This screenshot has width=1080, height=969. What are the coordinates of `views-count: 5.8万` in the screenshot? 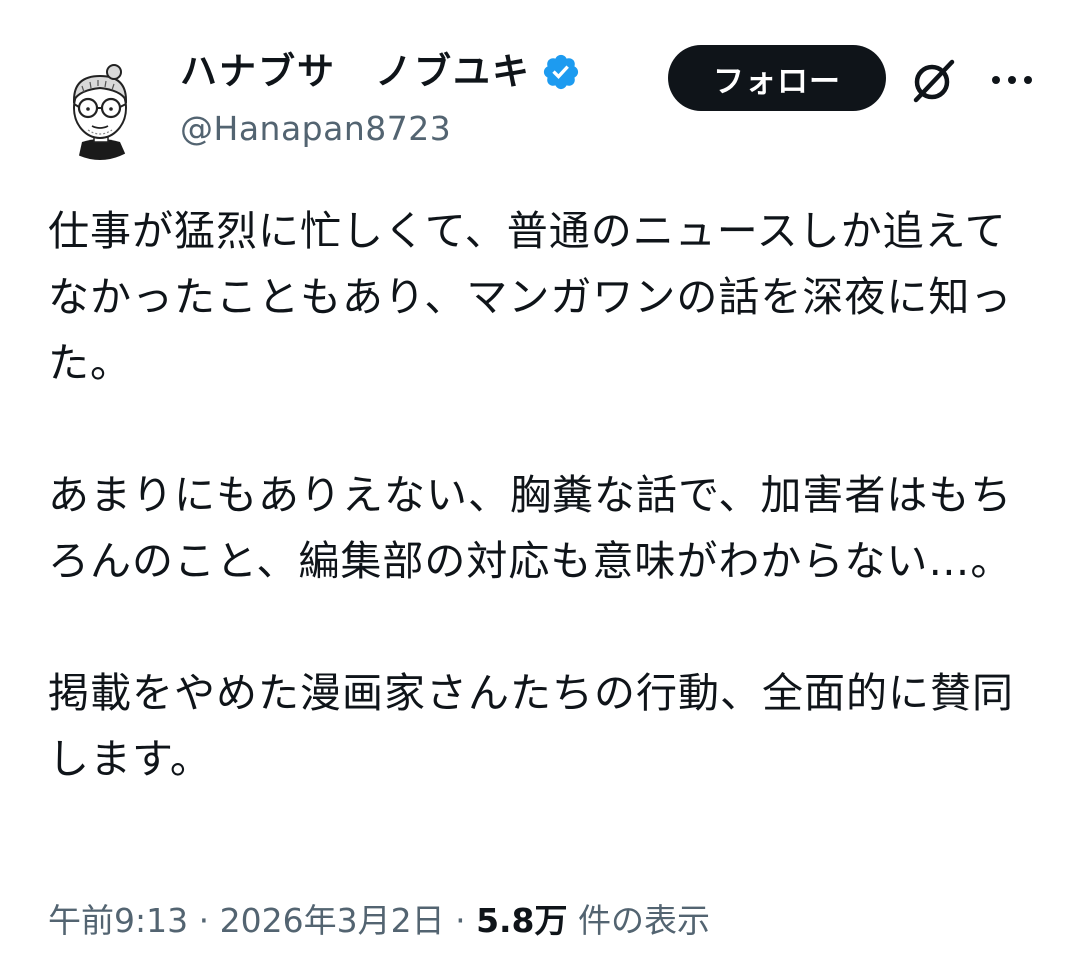 It's located at (522, 920).